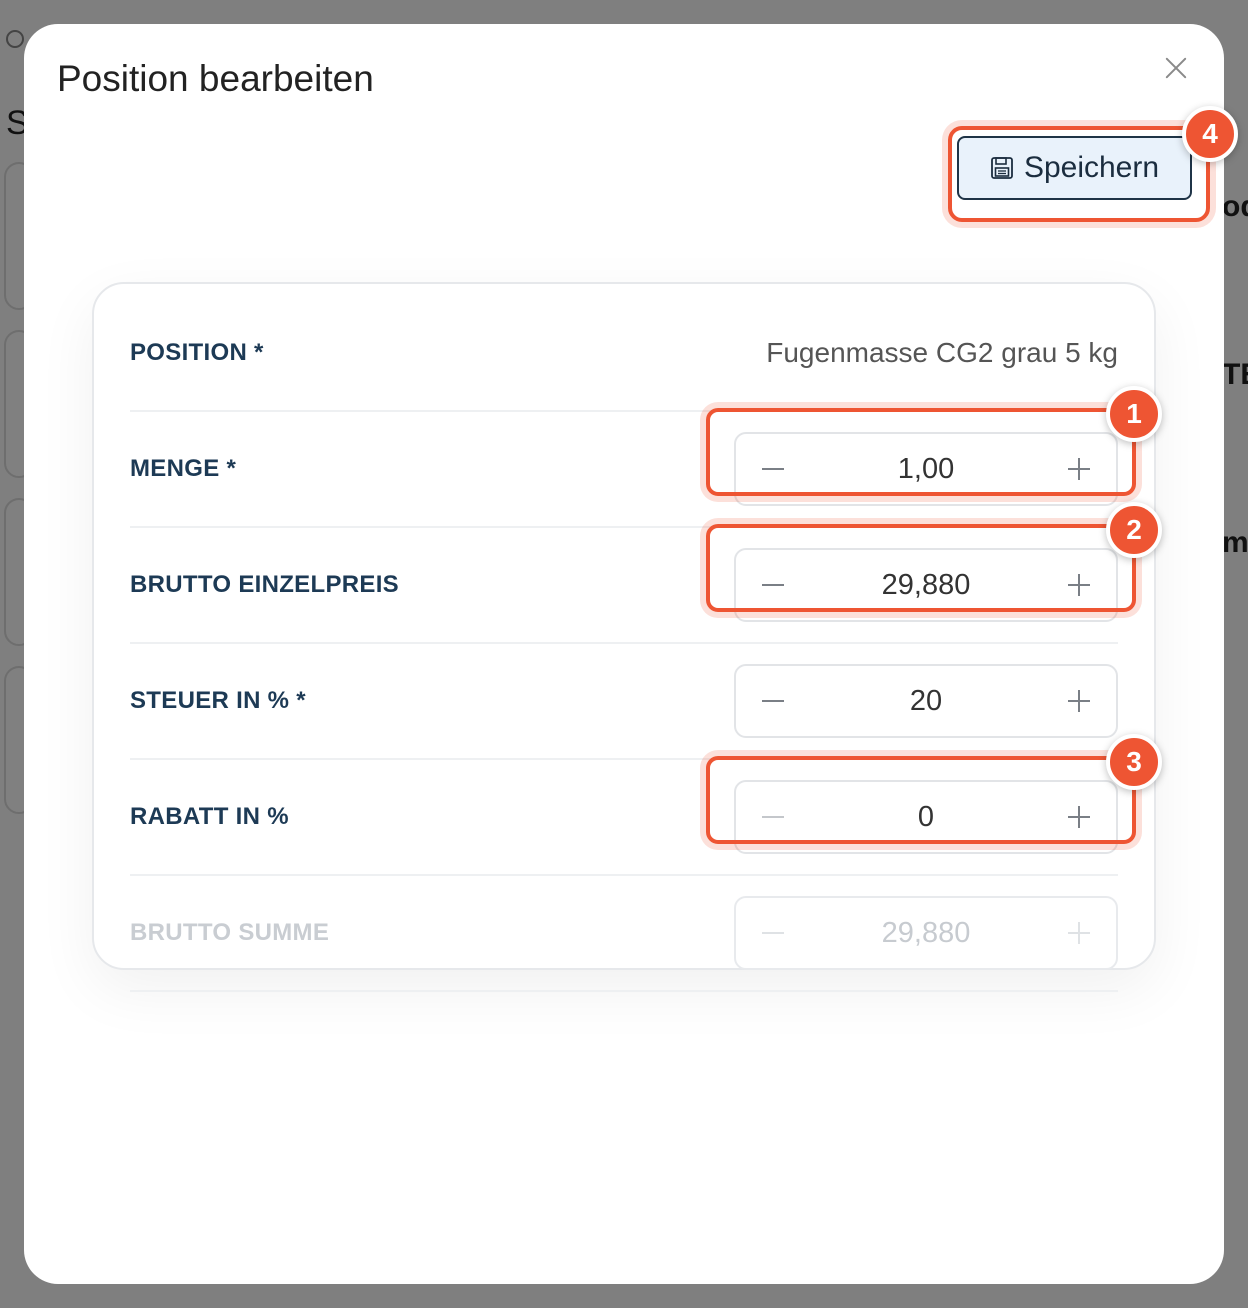  What do you see at coordinates (1235, 206) in the screenshot?
I see `background-fragment: od` at bounding box center [1235, 206].